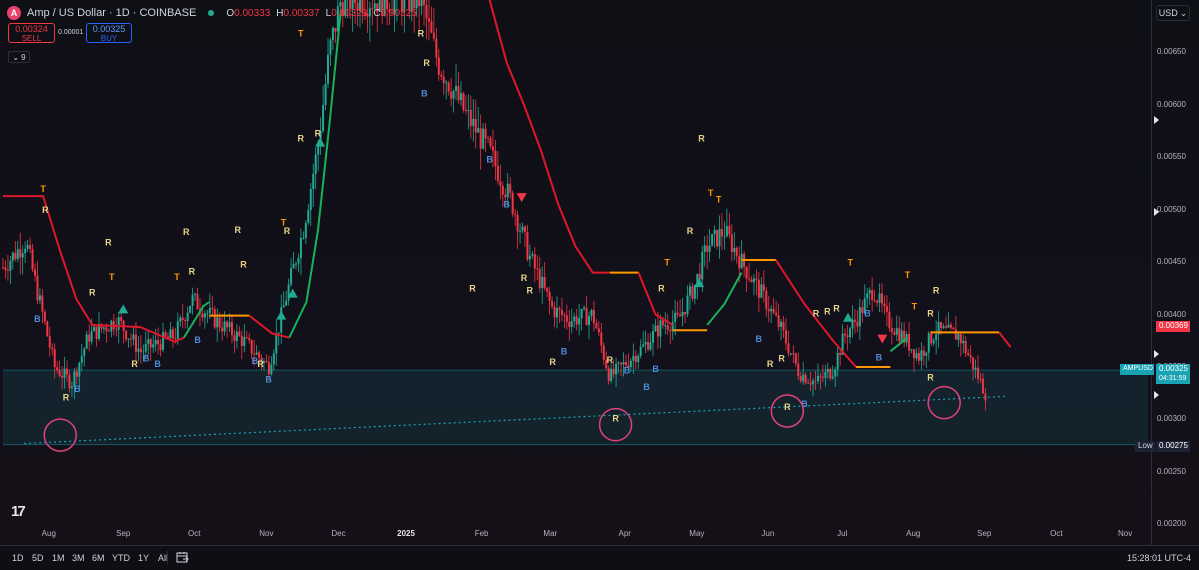 The height and width of the screenshot is (570, 1199). Describe the element at coordinates (94, 269) in the screenshot. I see `trailing-stop-line` at that location.